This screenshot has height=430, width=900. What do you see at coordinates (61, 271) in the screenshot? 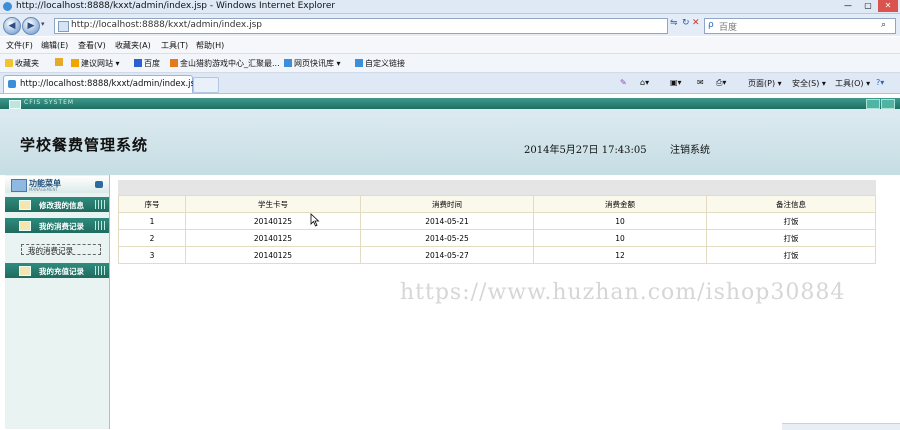
I see `sidebar-item-label: 我的充值记录` at bounding box center [61, 271].